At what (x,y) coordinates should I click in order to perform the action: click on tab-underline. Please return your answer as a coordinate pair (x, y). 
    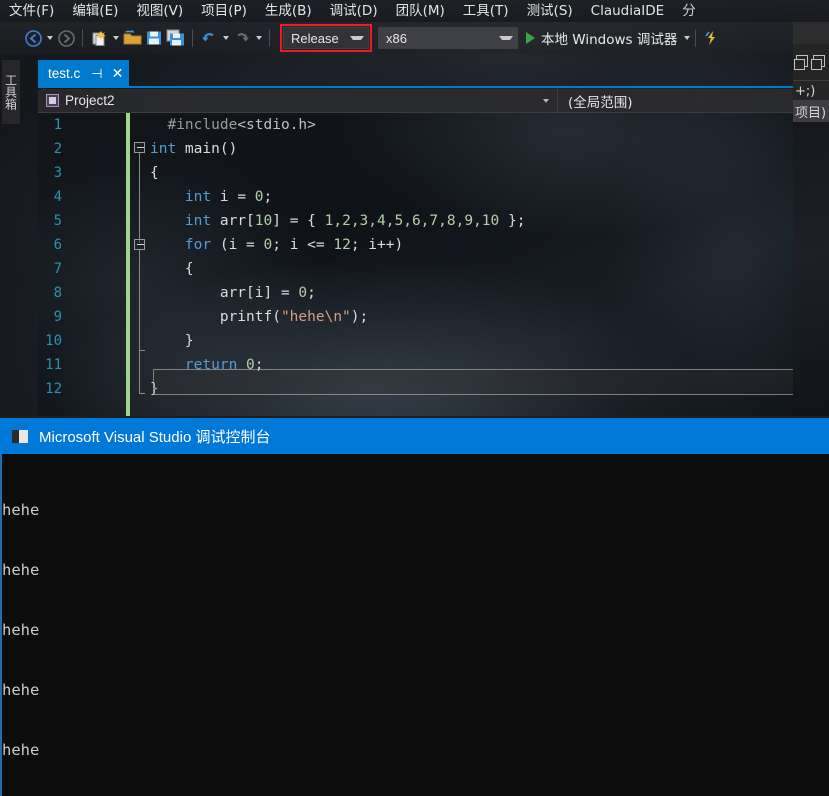
    Looking at the image, I should click on (415, 87).